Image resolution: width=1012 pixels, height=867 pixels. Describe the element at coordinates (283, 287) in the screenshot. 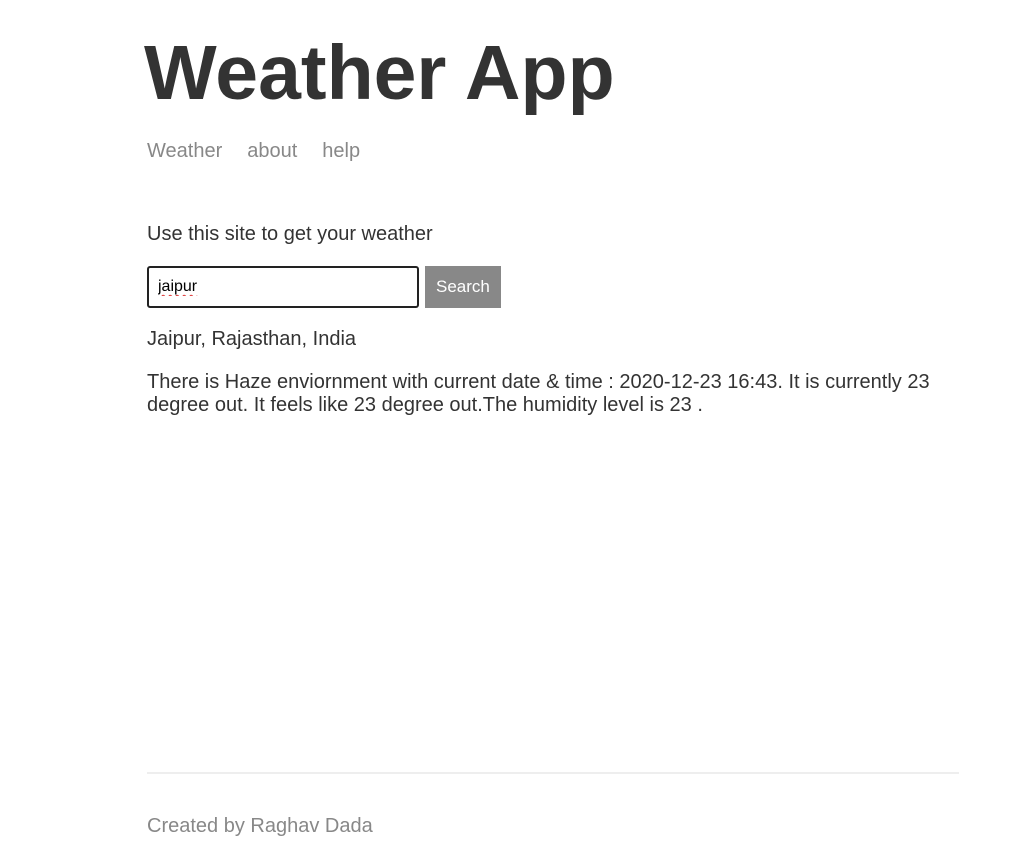

I see `location-search-input` at that location.